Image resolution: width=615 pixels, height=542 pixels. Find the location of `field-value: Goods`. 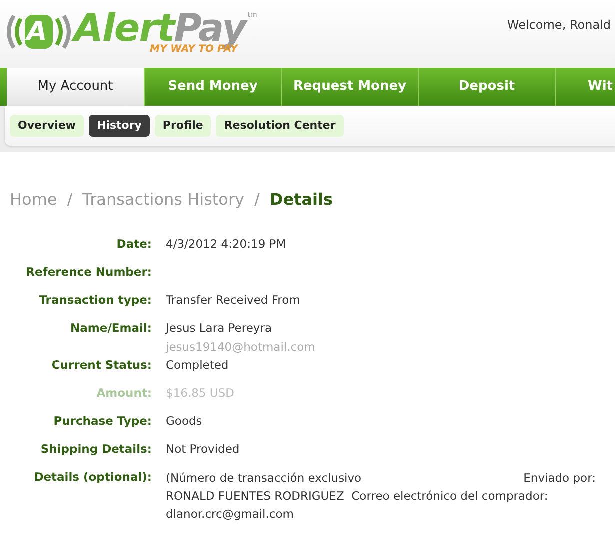

field-value: Goods is located at coordinates (184, 421).